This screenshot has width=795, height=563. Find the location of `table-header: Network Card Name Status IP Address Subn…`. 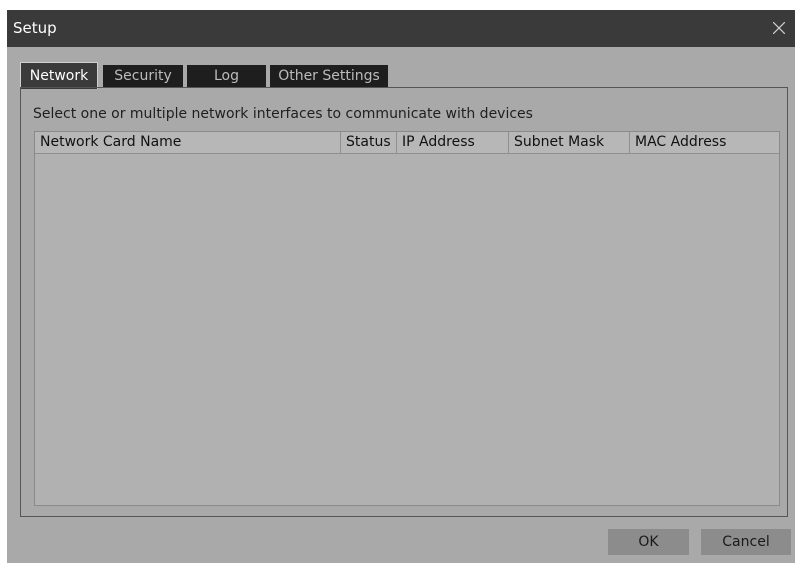

table-header: Network Card Name Status IP Address Subn… is located at coordinates (407, 143).